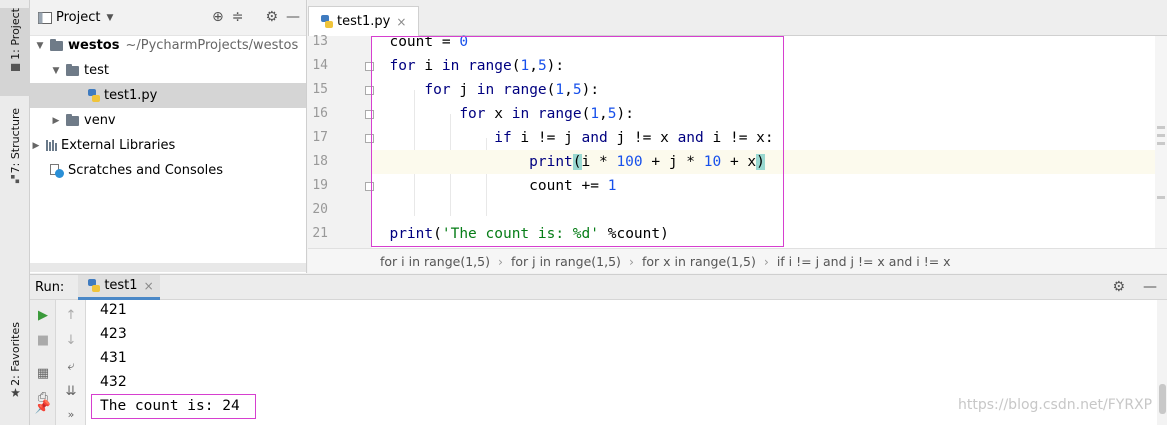  I want to click on project-path: ~/PycharmProjects/westos, so click(212, 45).